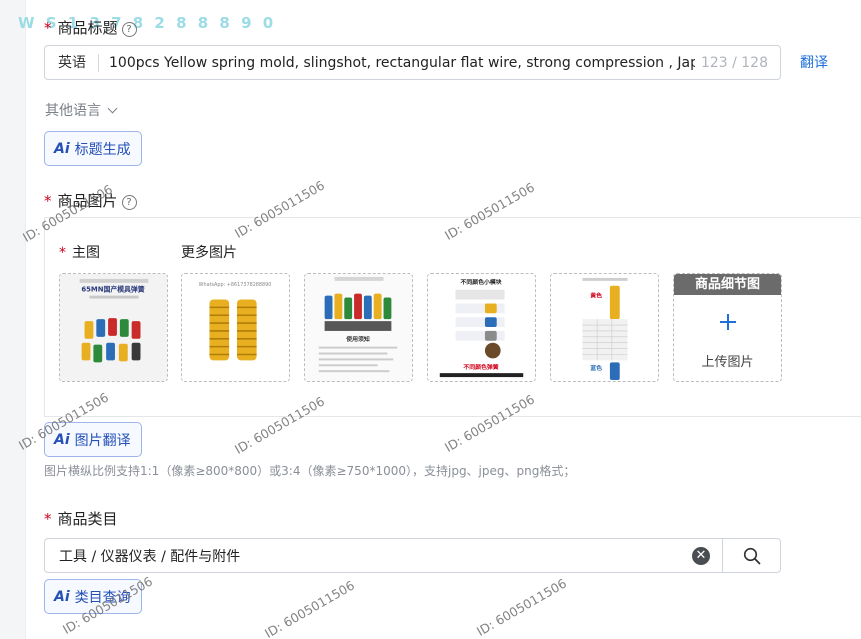  What do you see at coordinates (86, 253) in the screenshot?
I see `main-image-label-text: 主图` at bounding box center [86, 253].